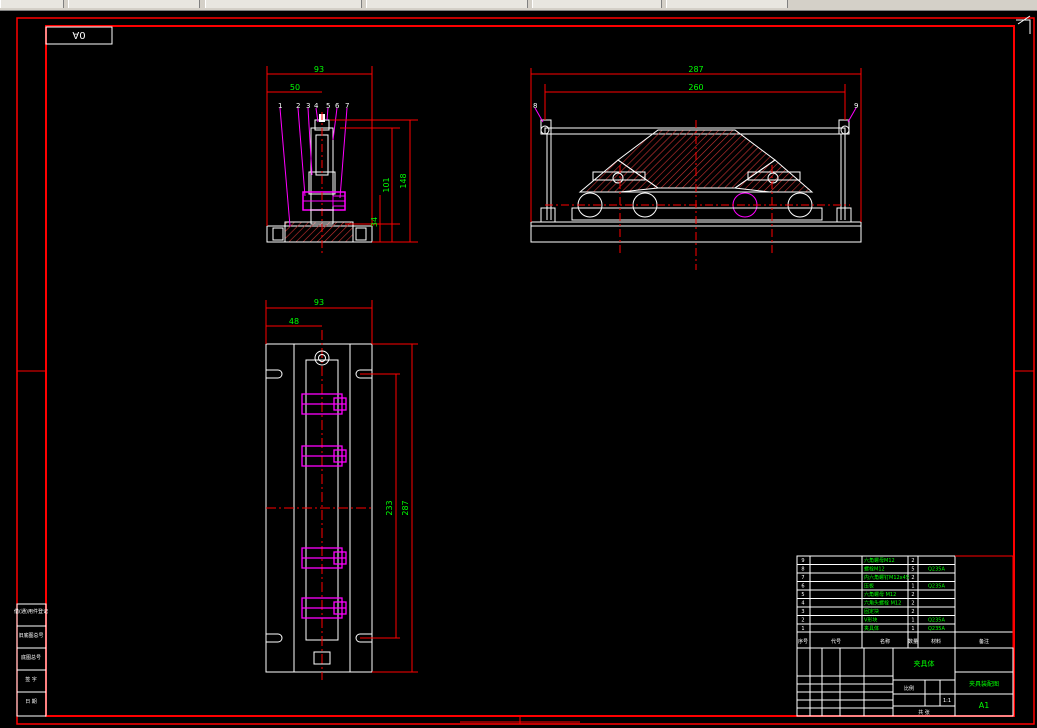  What do you see at coordinates (802, 570) in the screenshot?
I see `parts-row-no: 8` at bounding box center [802, 570].